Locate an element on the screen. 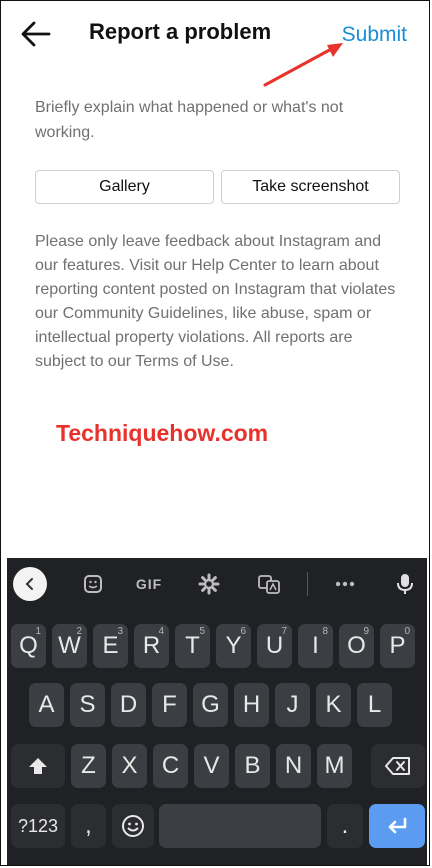  backspace-icon is located at coordinates (397, 766).